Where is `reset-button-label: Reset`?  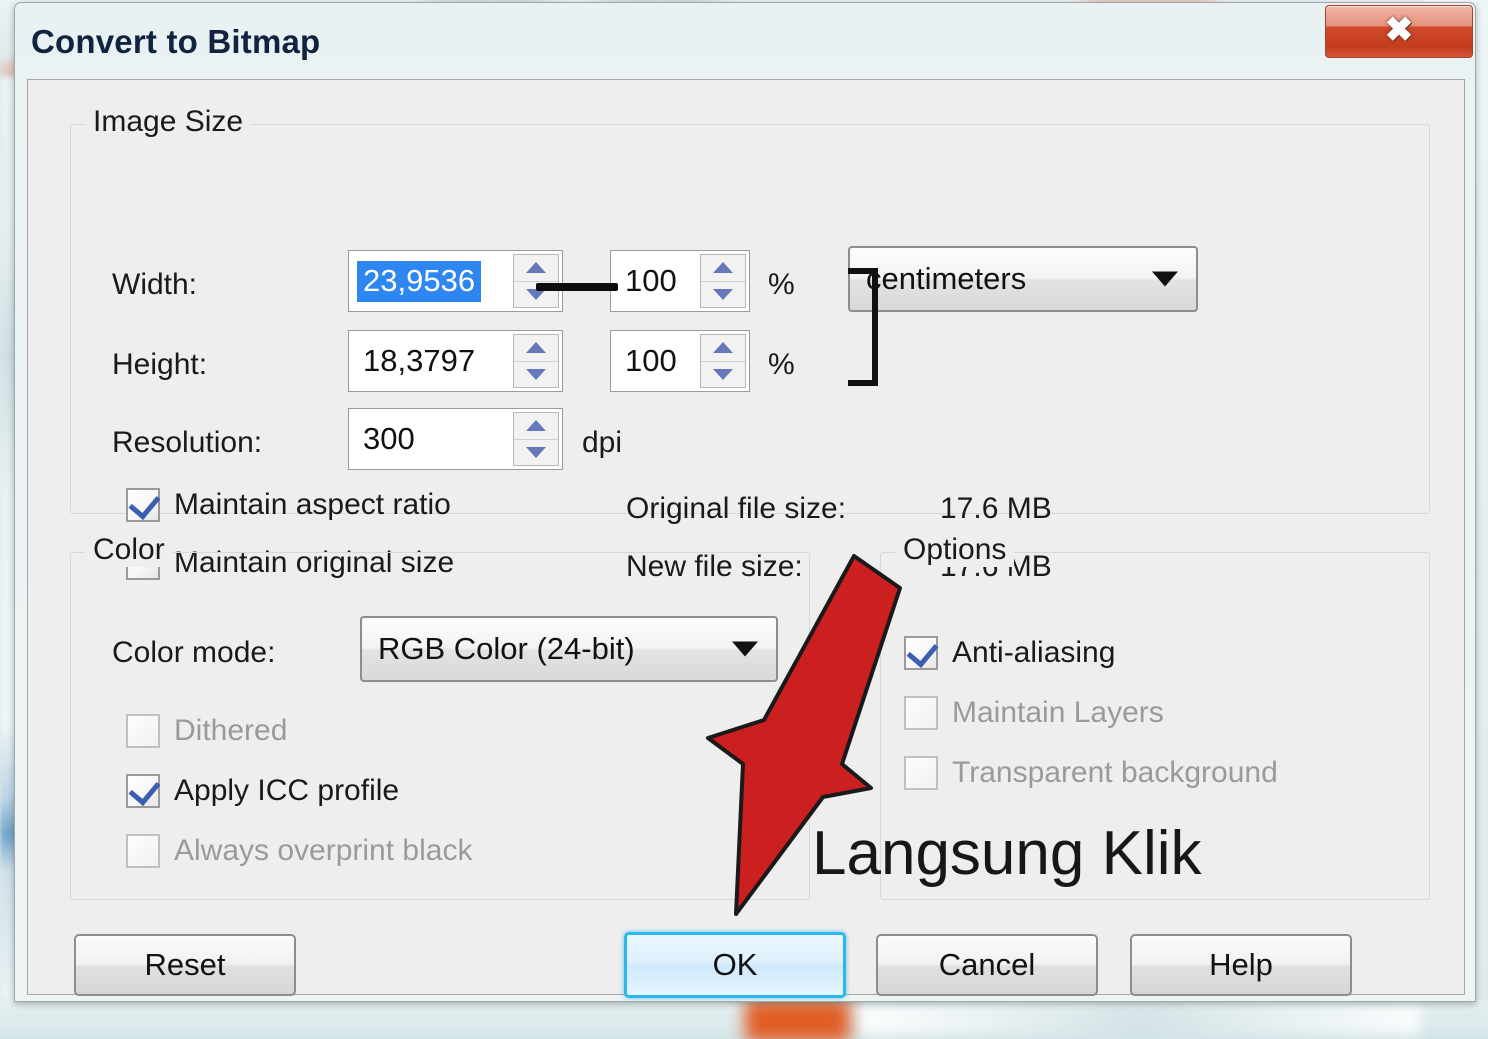 reset-button-label: Reset is located at coordinates (185, 964).